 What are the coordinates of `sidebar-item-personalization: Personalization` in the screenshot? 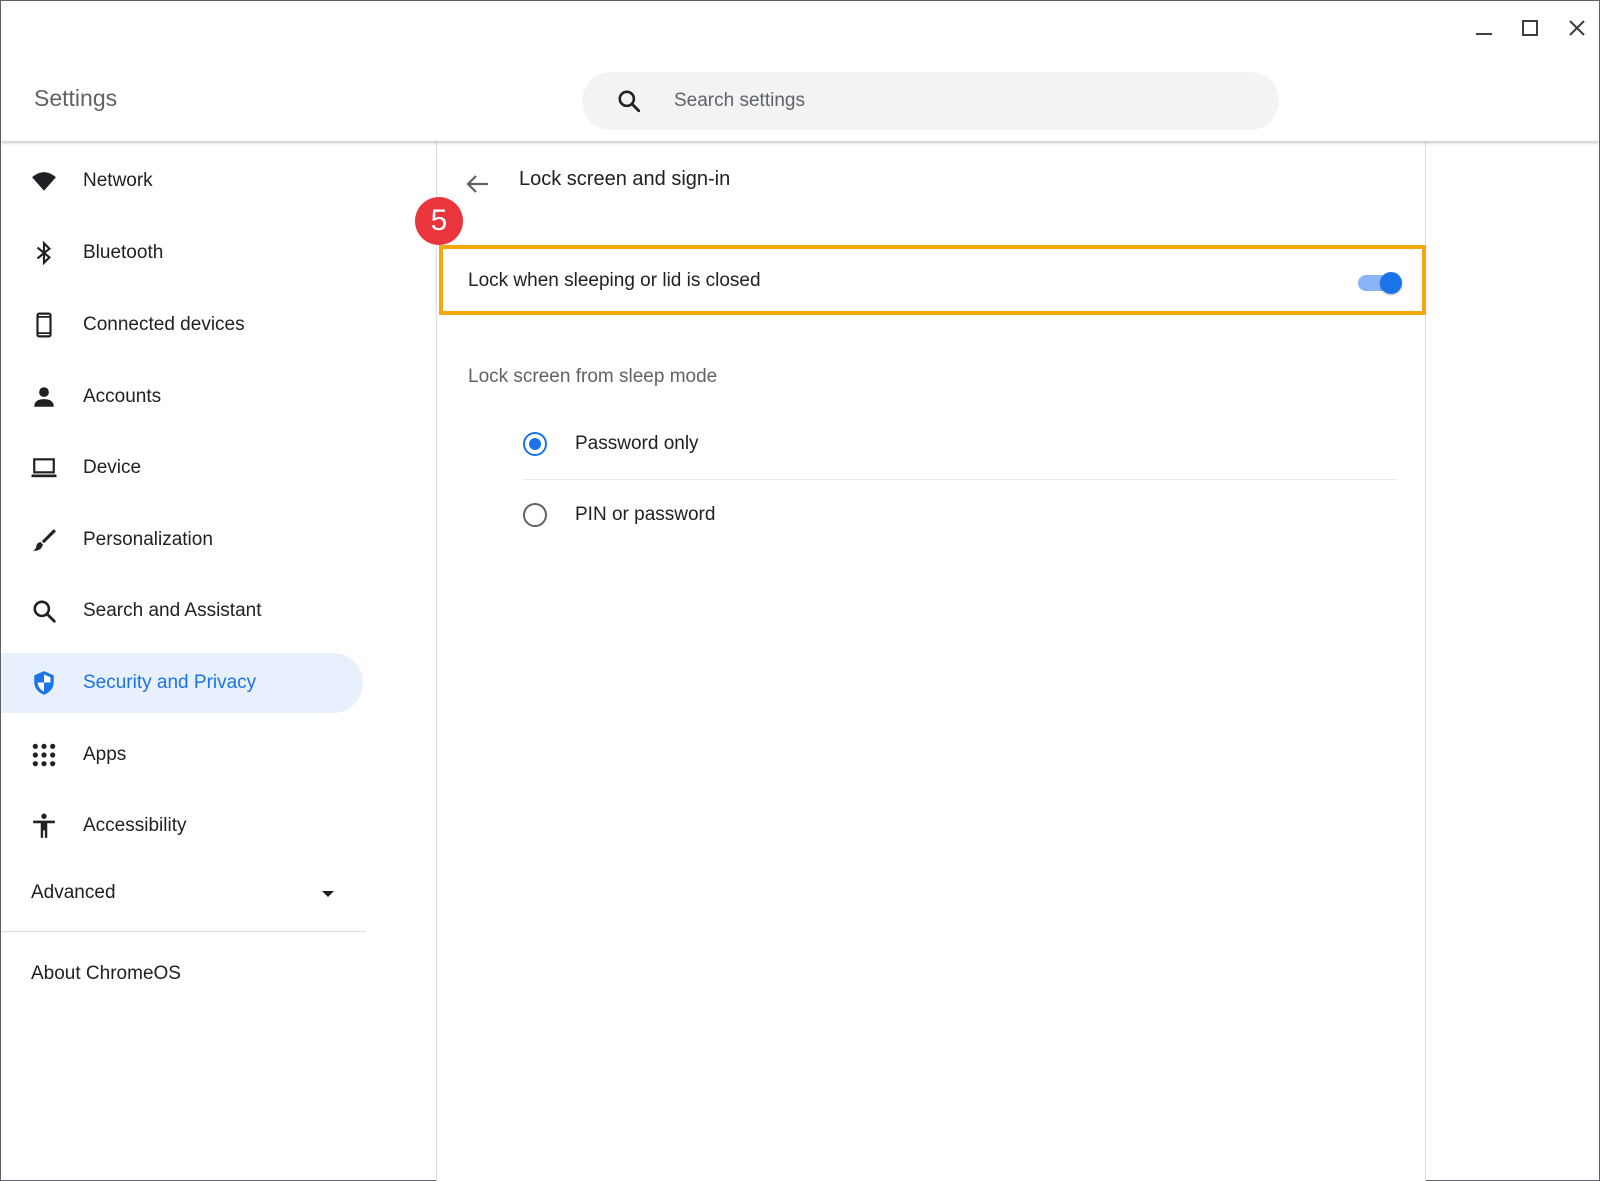 It's located at (182, 540).